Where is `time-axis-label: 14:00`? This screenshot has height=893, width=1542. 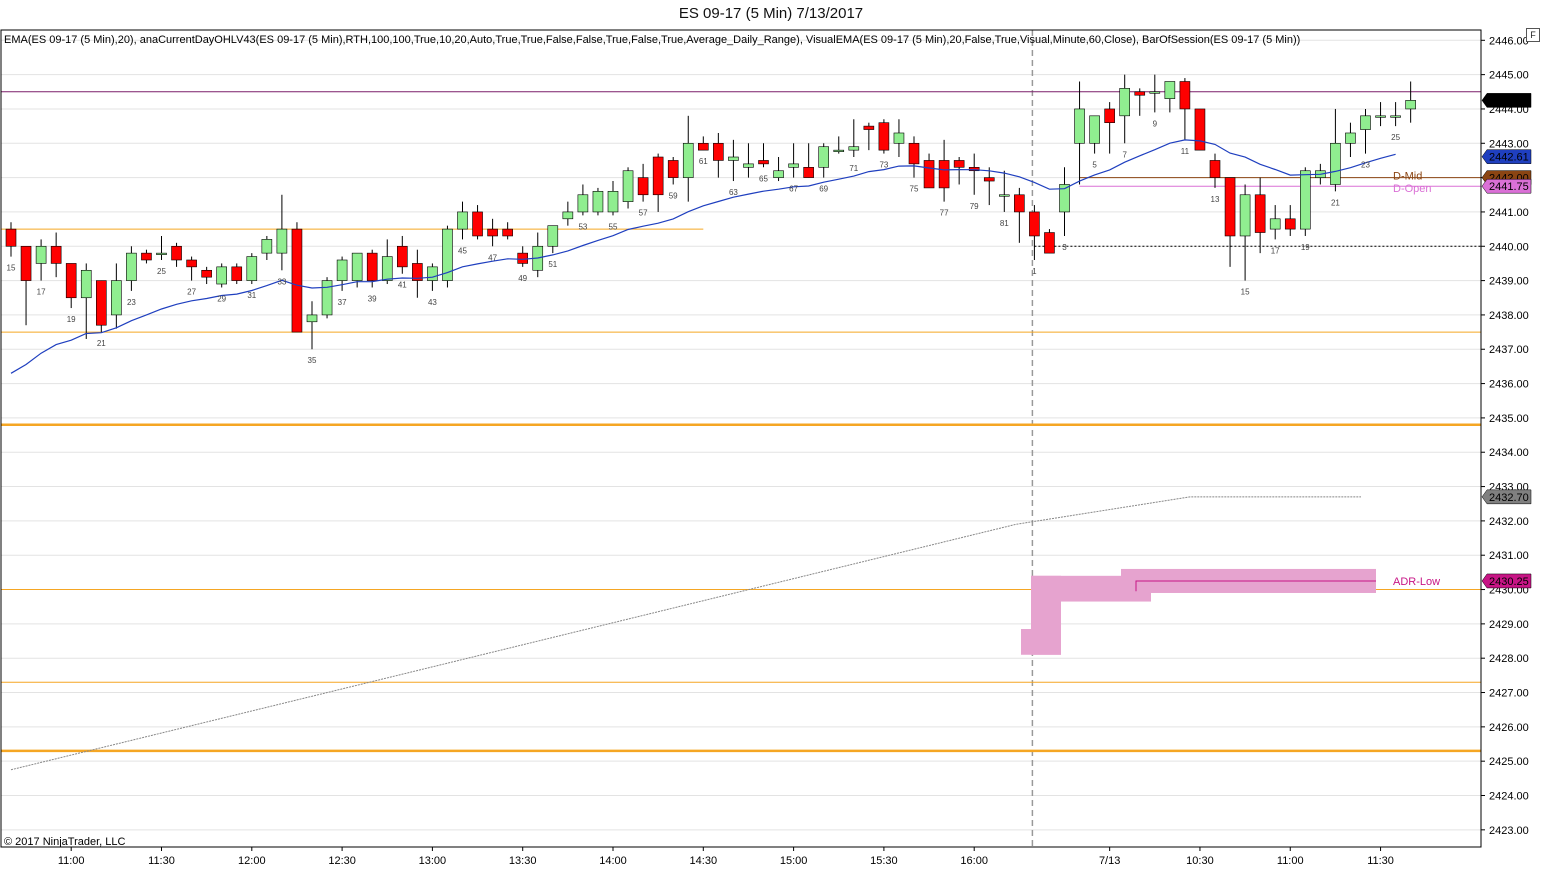
time-axis-label: 14:00 is located at coordinates (613, 861).